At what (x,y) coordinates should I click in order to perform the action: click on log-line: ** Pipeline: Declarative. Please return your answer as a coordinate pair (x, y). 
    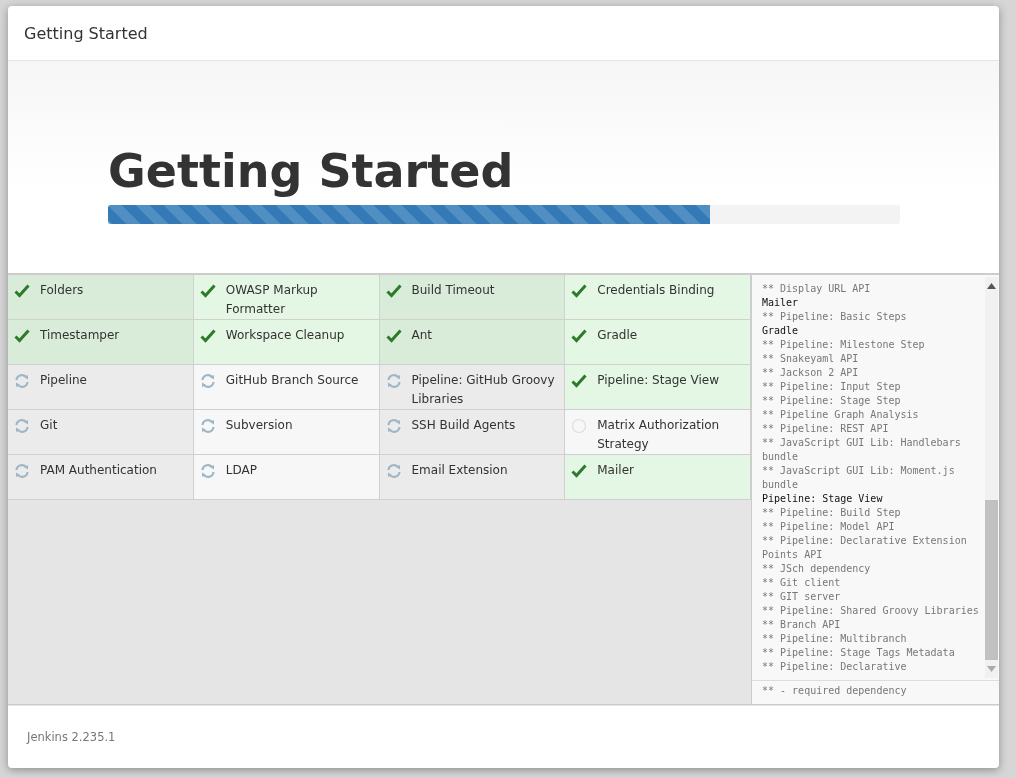
    Looking at the image, I should click on (835, 667).